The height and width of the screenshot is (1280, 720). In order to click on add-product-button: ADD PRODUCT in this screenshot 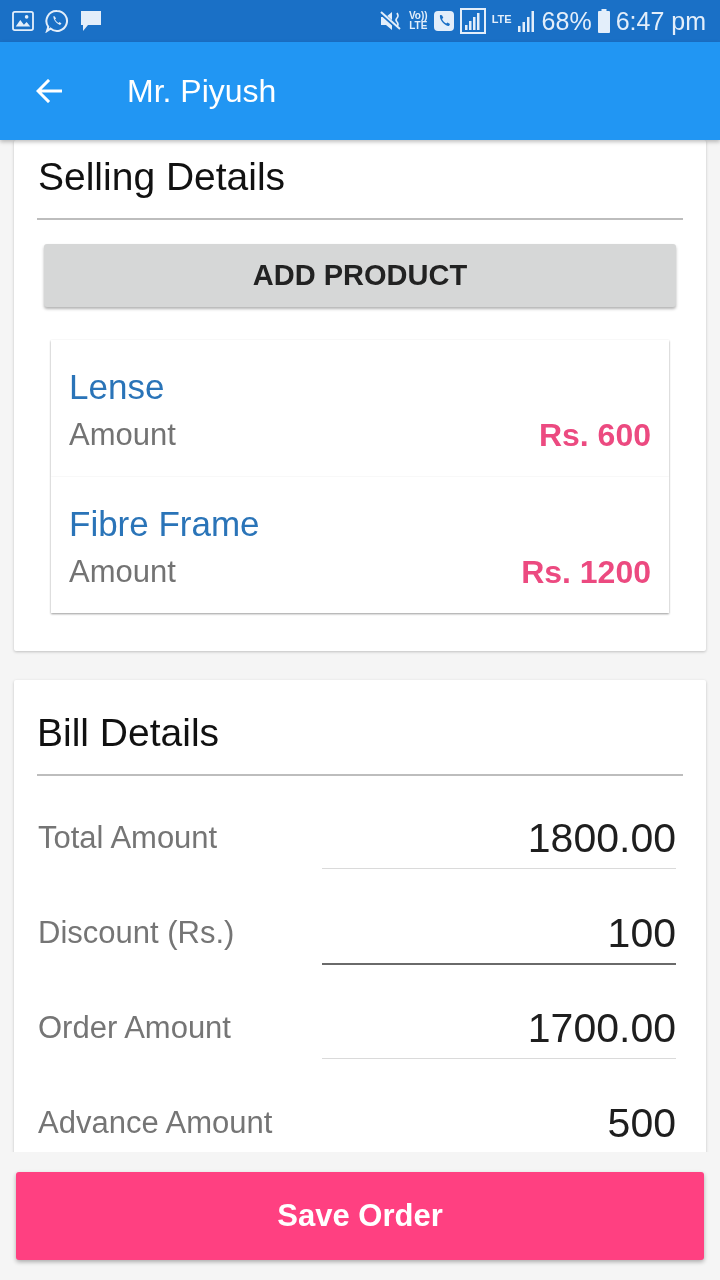, I will do `click(360, 275)`.